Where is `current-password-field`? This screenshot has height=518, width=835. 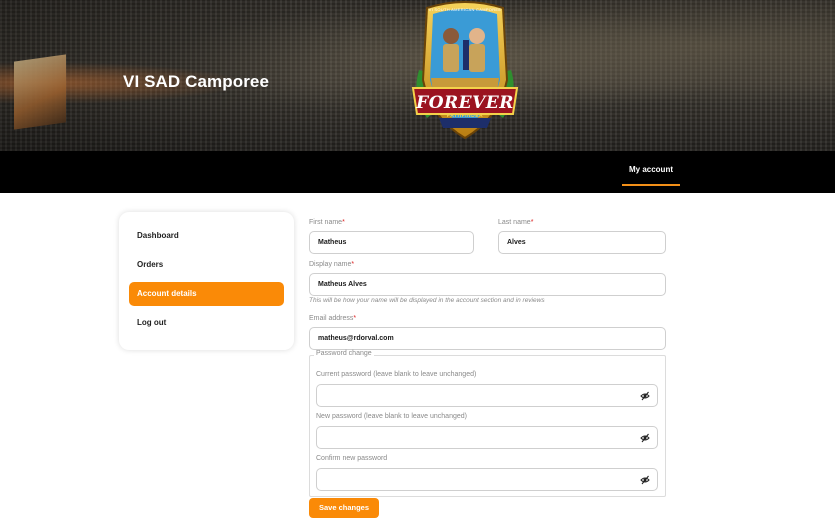
current-password-field is located at coordinates (487, 395).